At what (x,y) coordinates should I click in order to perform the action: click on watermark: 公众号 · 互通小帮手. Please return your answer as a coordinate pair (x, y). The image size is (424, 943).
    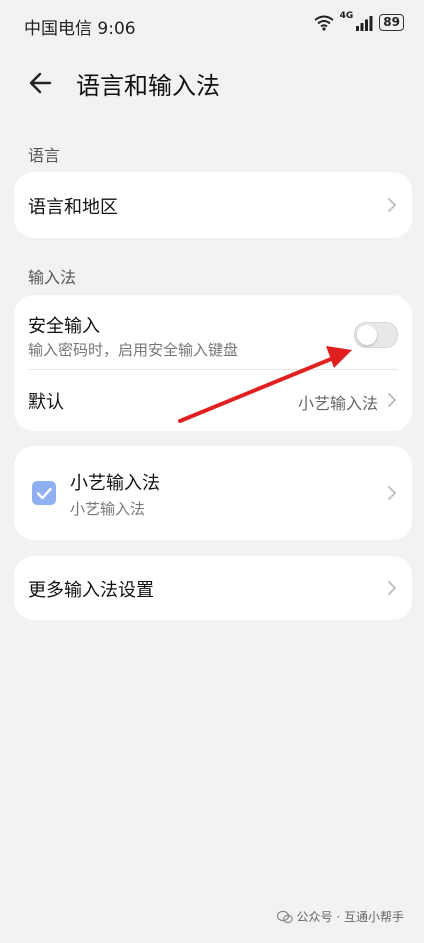
    Looking at the image, I should click on (340, 916).